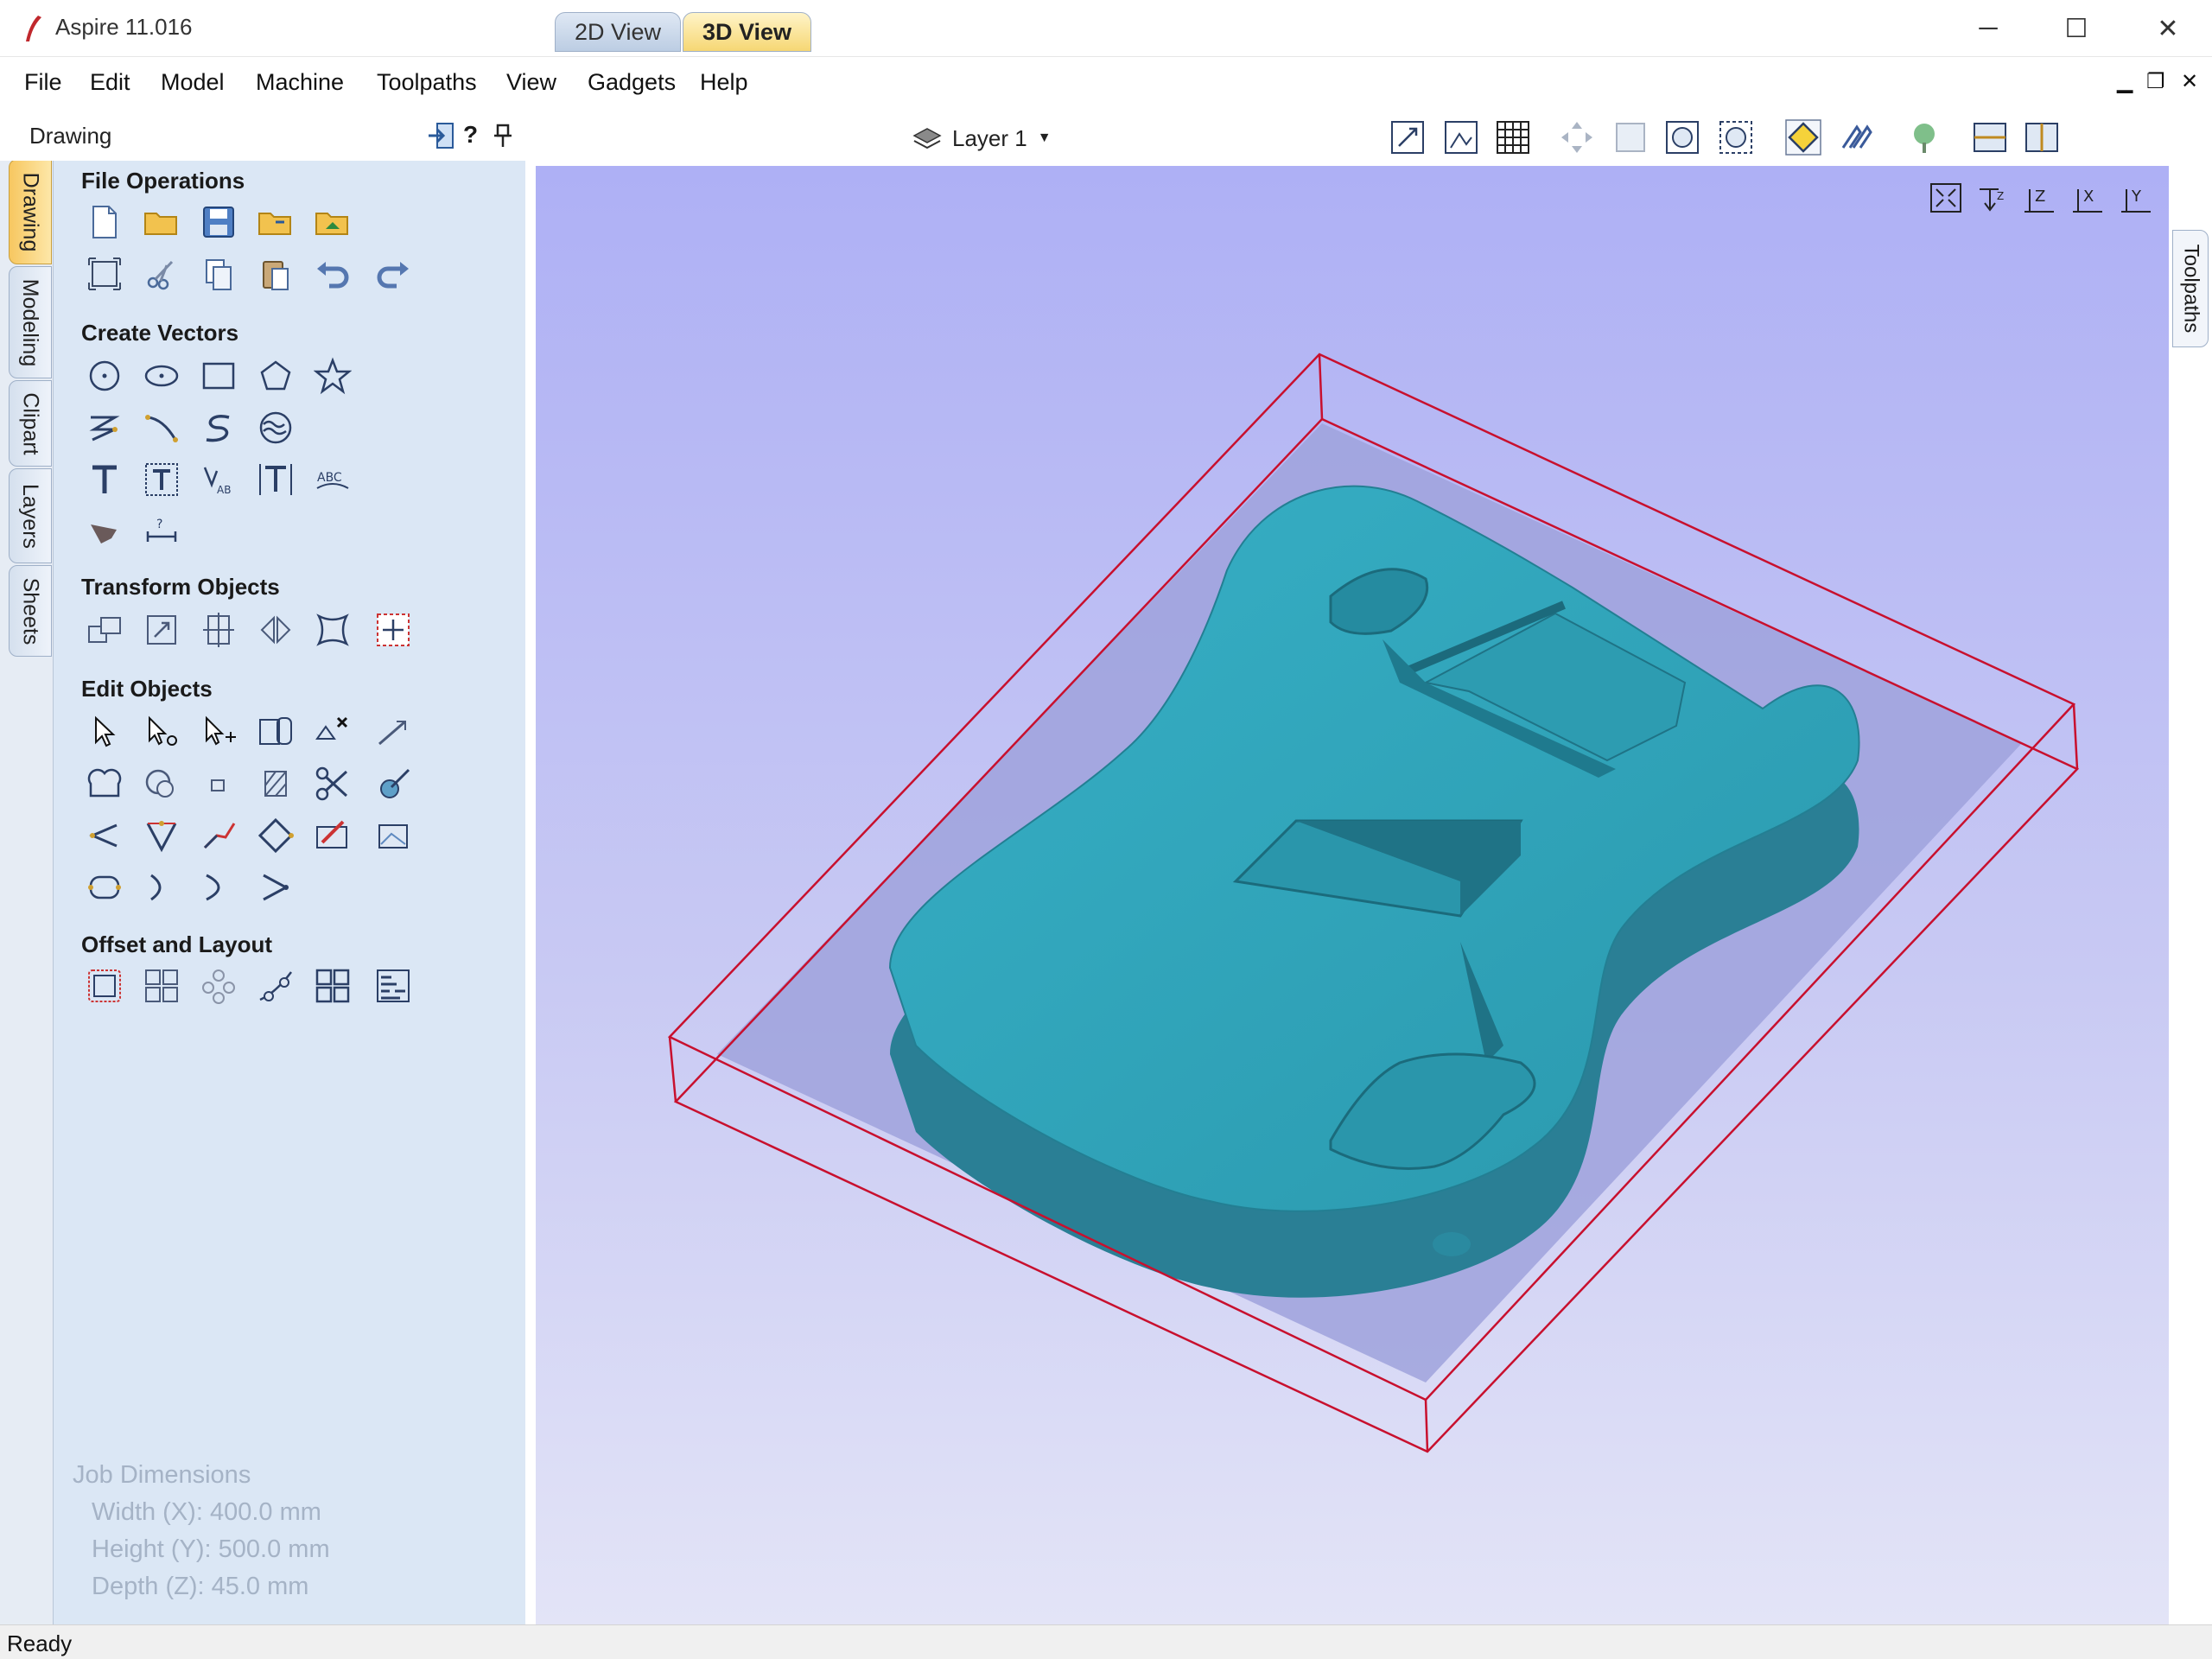 Image resolution: width=2212 pixels, height=1659 pixels. What do you see at coordinates (2125, 81) in the screenshot?
I see `mdi-minimize-button: ▁` at bounding box center [2125, 81].